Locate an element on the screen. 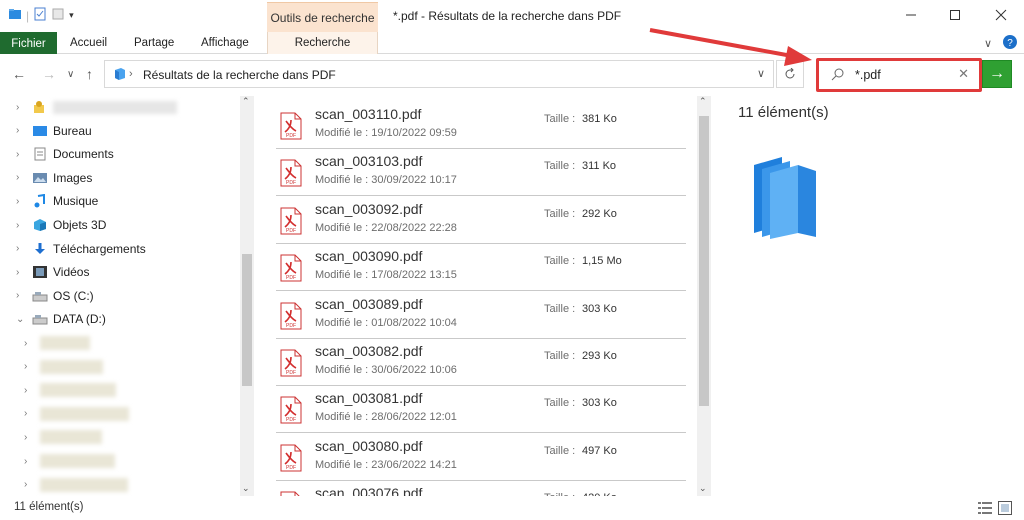 The height and width of the screenshot is (520, 1024). file-row: PDF scan_003076.pdf Taille : 420 Ko is located at coordinates (481, 488).